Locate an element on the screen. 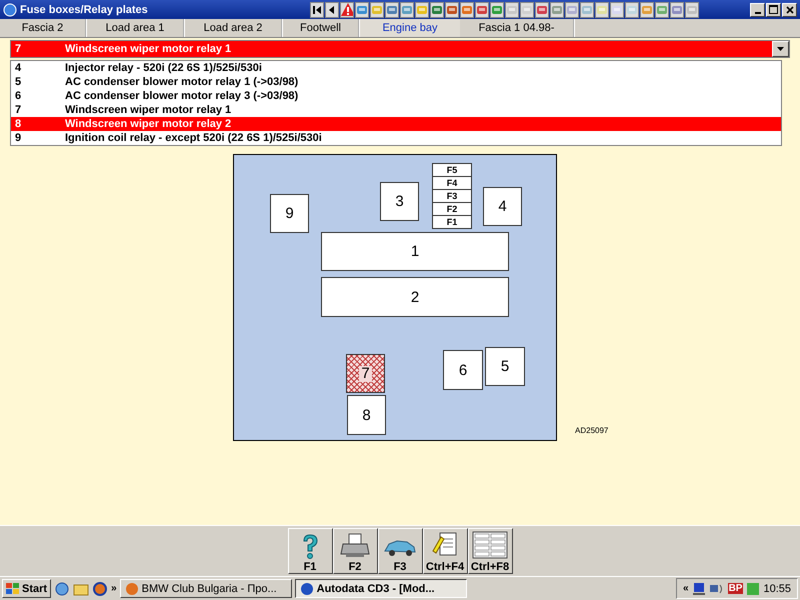  tab: Engine bay is located at coordinates (410, 28).